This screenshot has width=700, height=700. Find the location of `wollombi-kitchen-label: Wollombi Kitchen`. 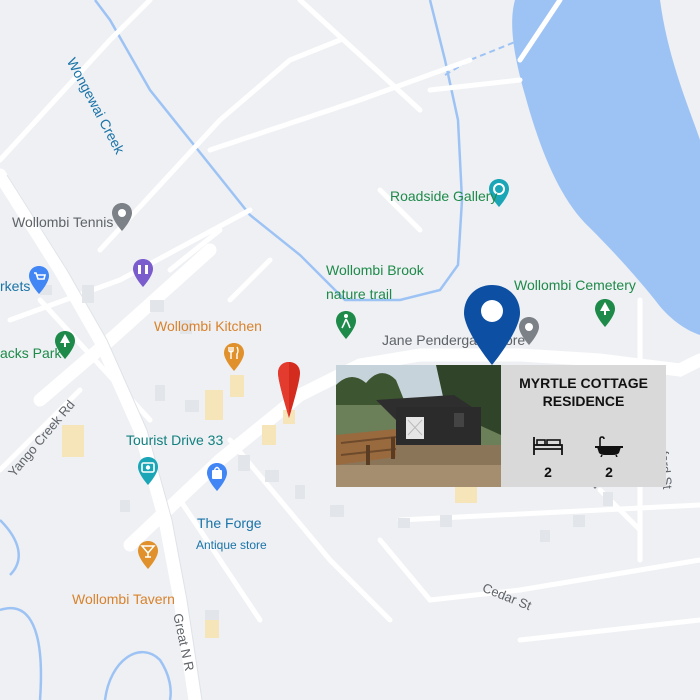

wollombi-kitchen-label: Wollombi Kitchen is located at coordinates (208, 326).